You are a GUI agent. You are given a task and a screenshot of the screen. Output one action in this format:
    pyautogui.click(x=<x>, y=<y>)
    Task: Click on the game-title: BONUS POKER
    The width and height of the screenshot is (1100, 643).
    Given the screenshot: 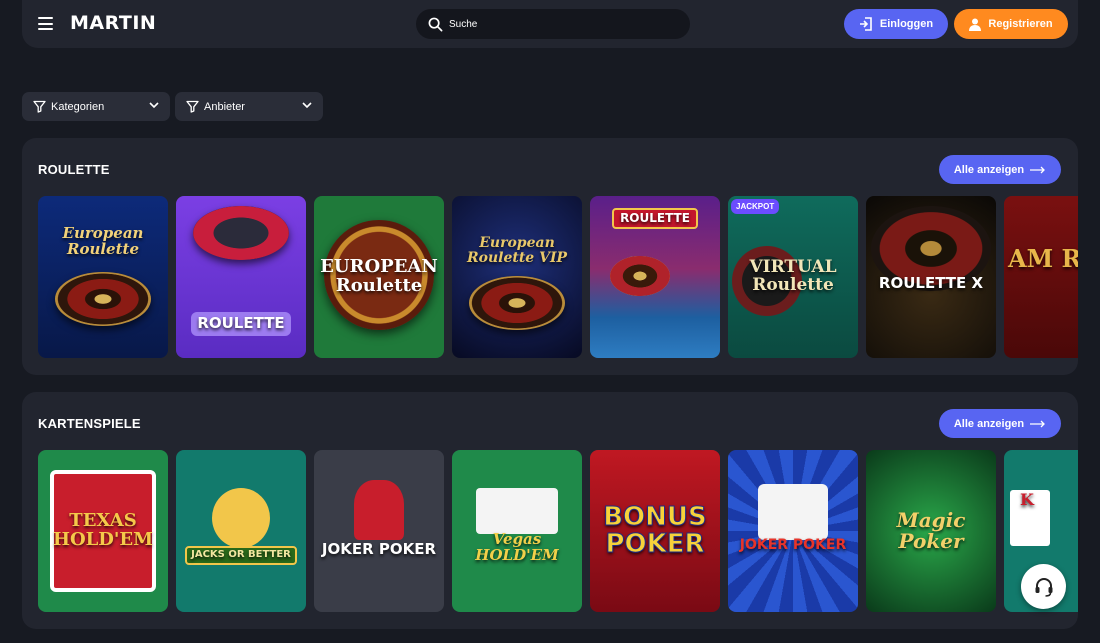 What is the action you would take?
    pyautogui.click(x=655, y=530)
    